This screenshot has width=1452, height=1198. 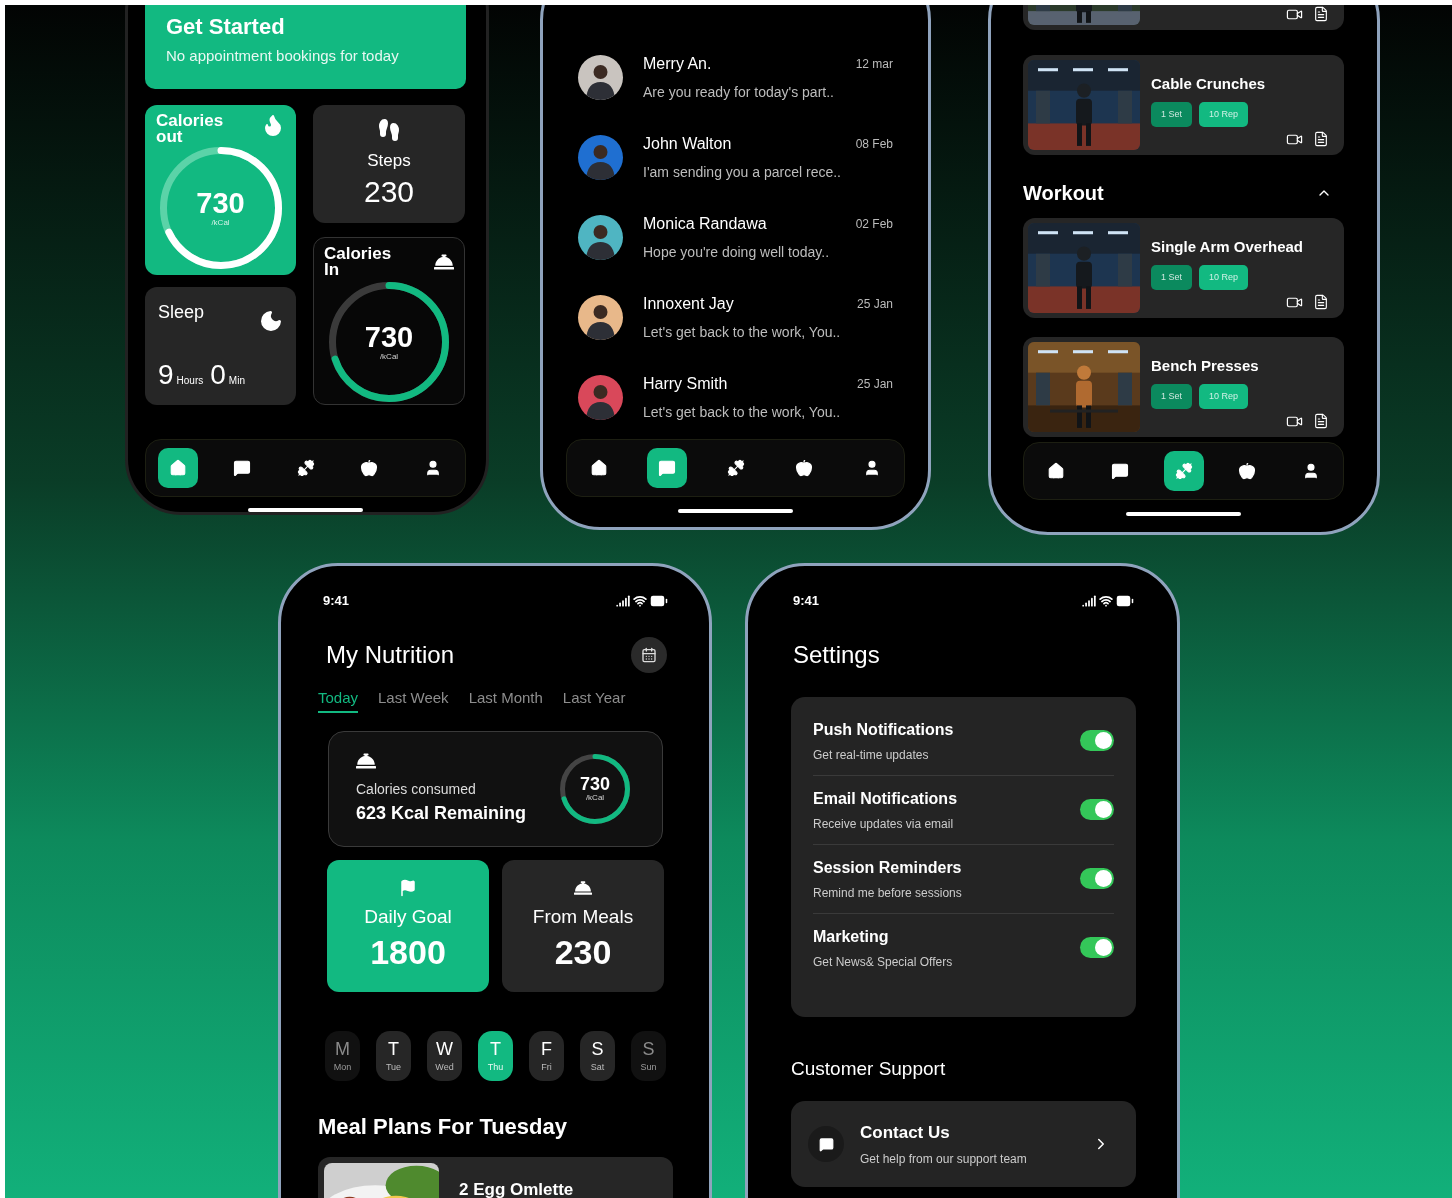 What do you see at coordinates (441, 813) in the screenshot?
I see `summary-remaining: 623 Kcal Remaining` at bounding box center [441, 813].